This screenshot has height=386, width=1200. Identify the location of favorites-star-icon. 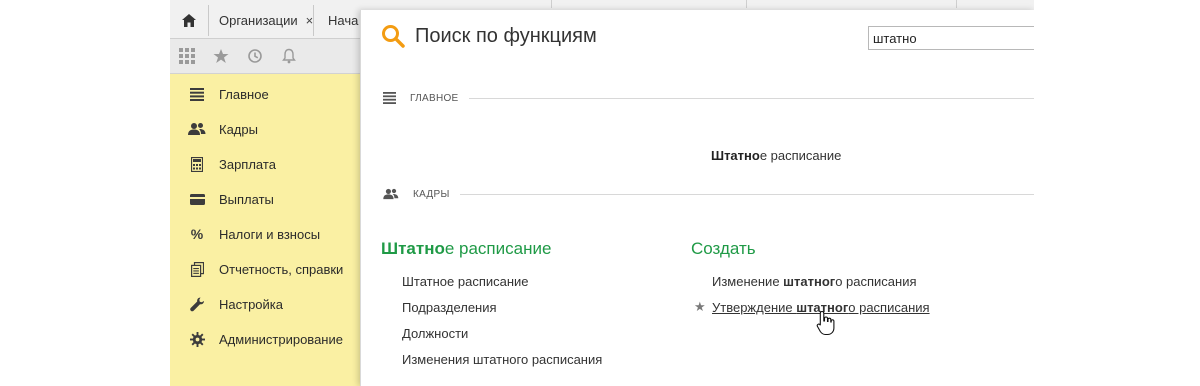
(221, 56).